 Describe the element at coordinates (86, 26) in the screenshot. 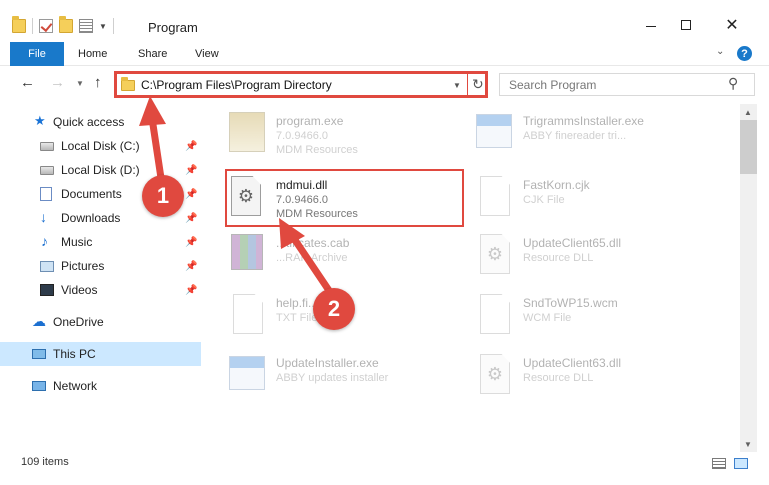

I see `view-details-icon` at that location.